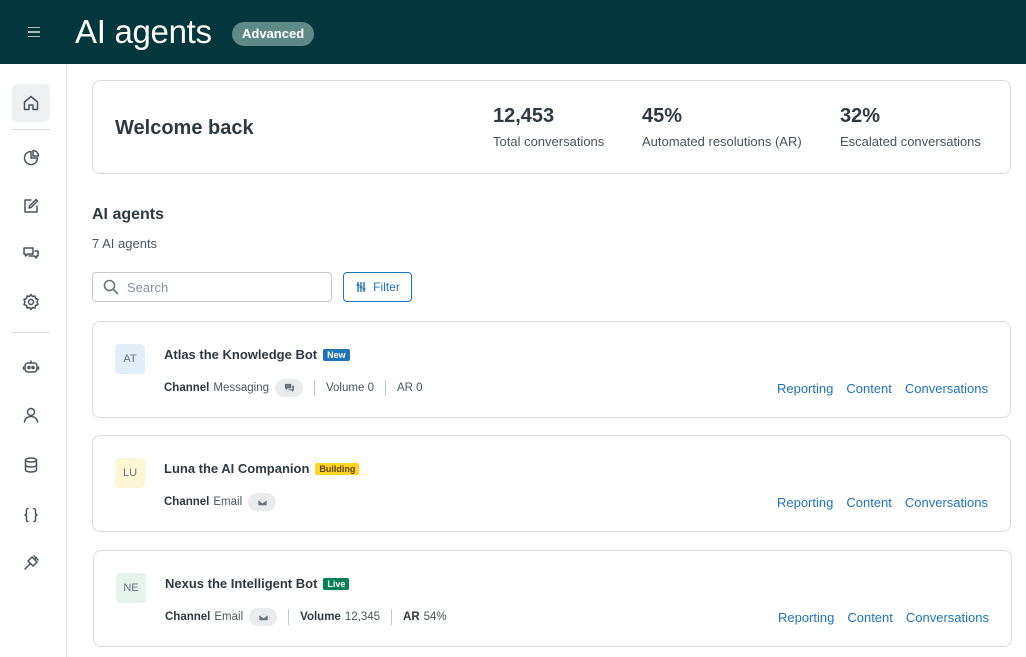  Describe the element at coordinates (549, 141) in the screenshot. I see `stat-label: Total conversations` at that location.